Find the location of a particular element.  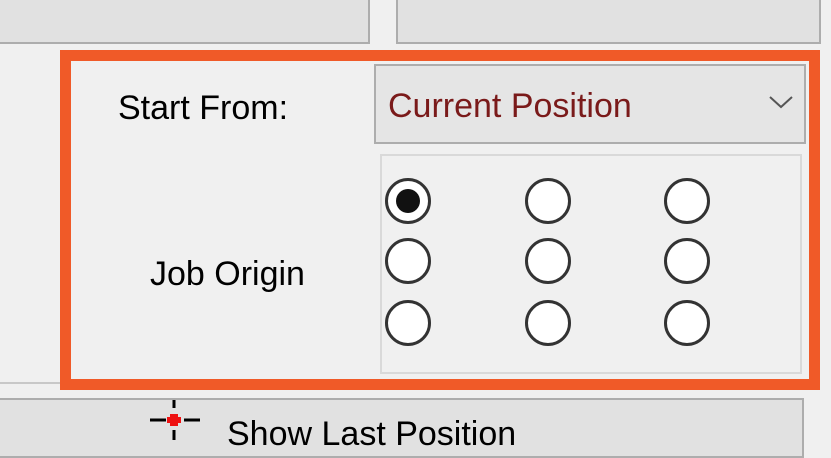

job-origin-radio-r2c1 is located at coordinates (408, 261).